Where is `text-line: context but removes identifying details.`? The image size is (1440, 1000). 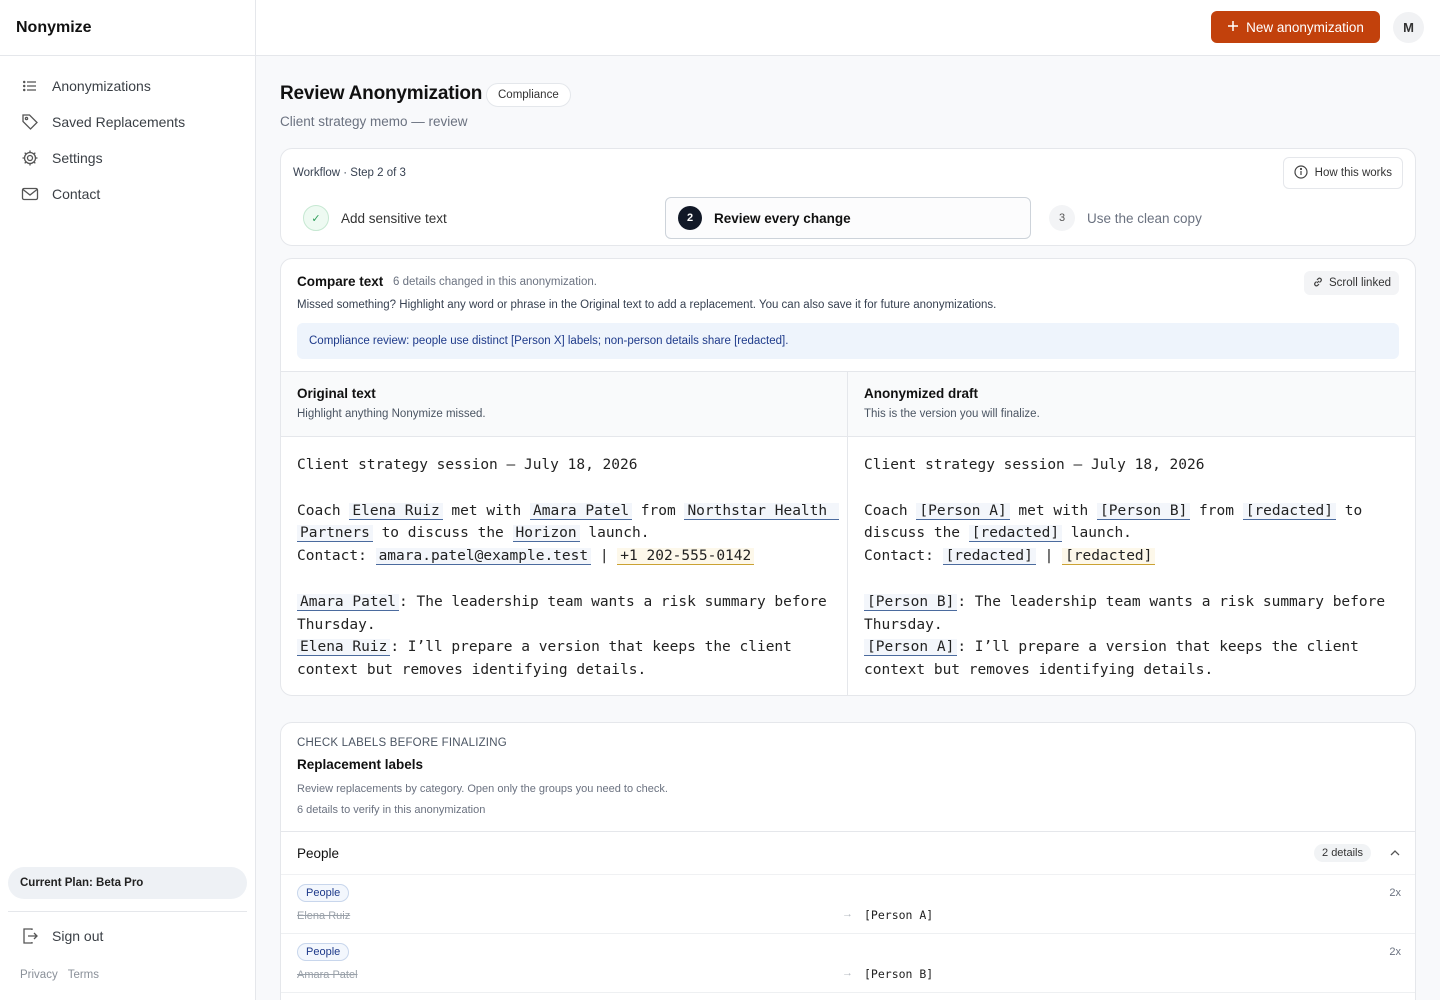 text-line: context but removes identifying details. is located at coordinates (564, 670).